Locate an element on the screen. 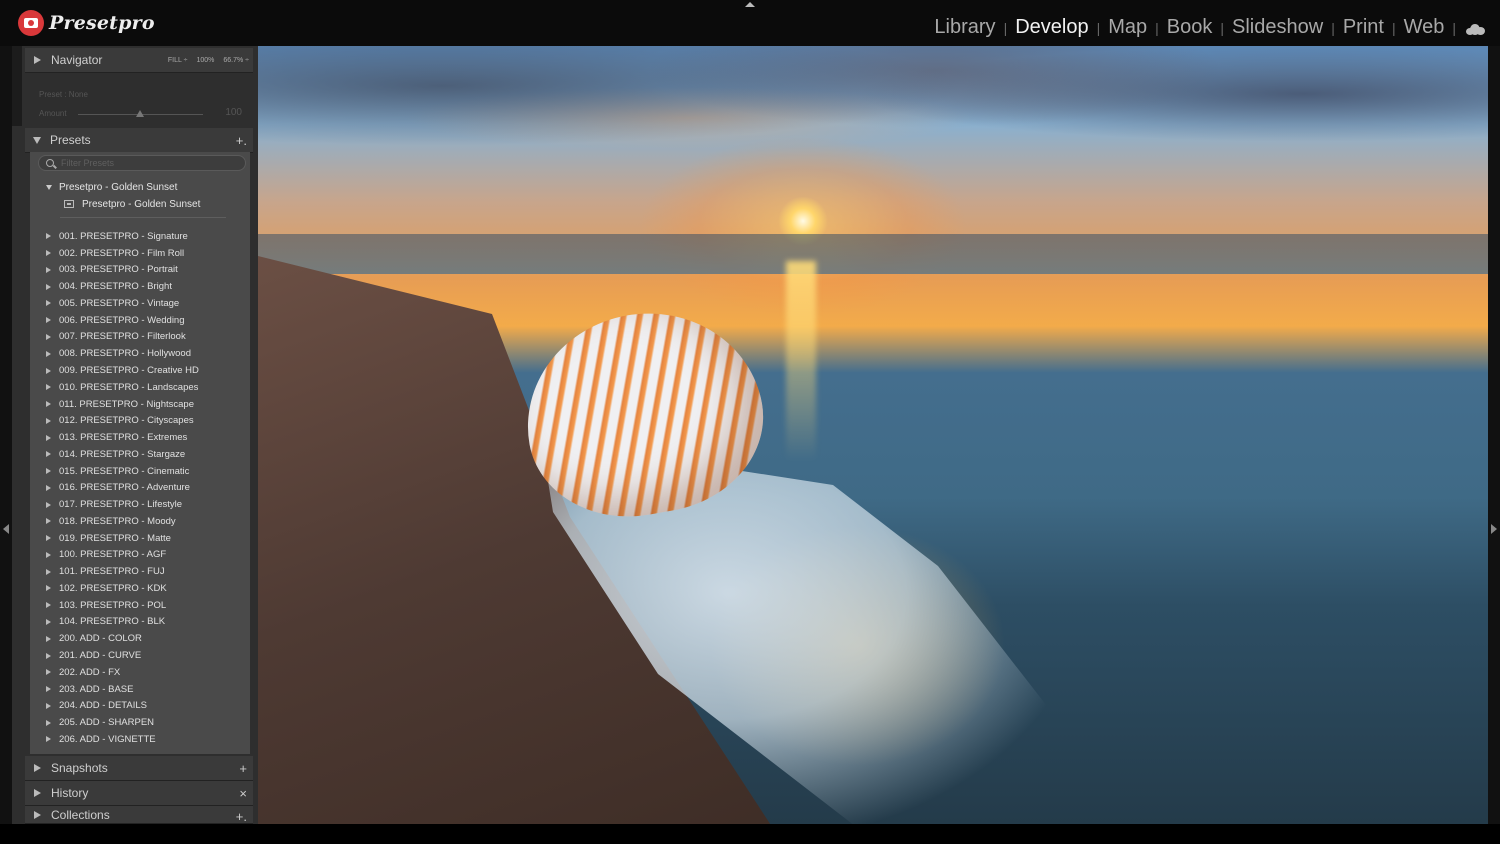  preset-folder: 201. ADD - CURVE is located at coordinates (140, 655).